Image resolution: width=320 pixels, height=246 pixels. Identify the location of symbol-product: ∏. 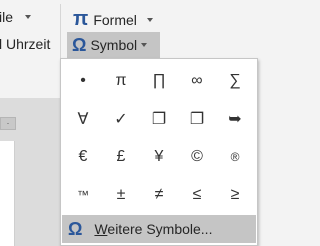
(159, 81).